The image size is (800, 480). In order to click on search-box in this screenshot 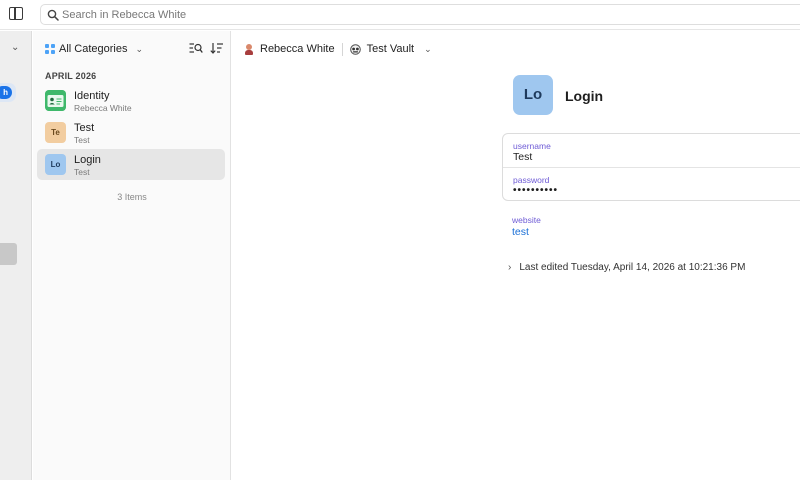, I will do `click(420, 14)`.